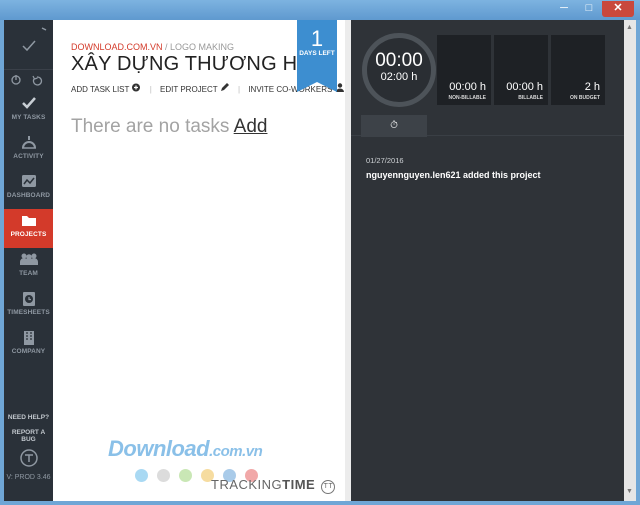  I want to click on sidebar-item-projects: PROJECTS, so click(28, 228).